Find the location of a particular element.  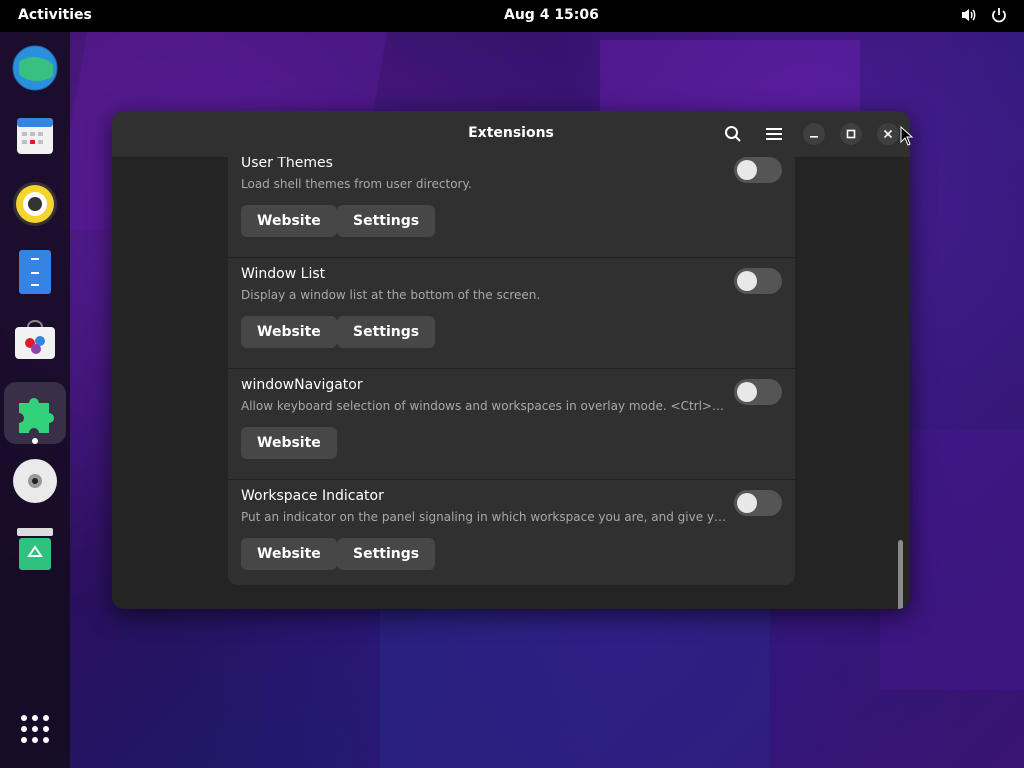

extension-name: Workspace Indicator is located at coordinates (312, 496).